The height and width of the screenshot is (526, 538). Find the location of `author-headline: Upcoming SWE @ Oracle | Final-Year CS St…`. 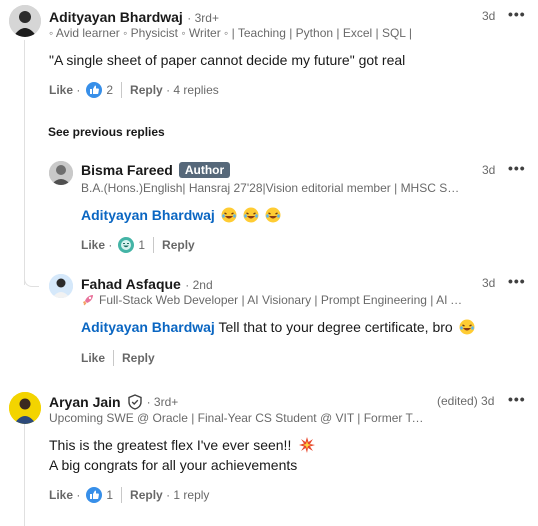

author-headline: Upcoming SWE @ Oracle | Final-Year CS St… is located at coordinates (239, 418).